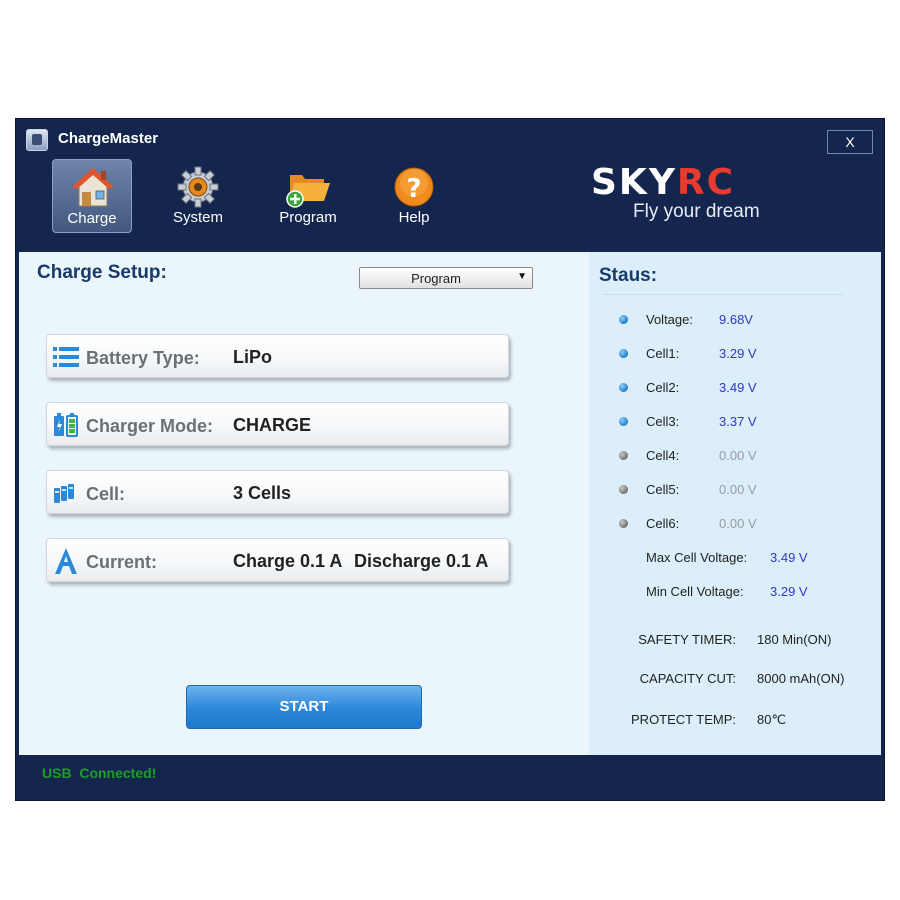 Image resolution: width=900 pixels, height=900 pixels. Describe the element at coordinates (663, 421) in the screenshot. I see `cell3-label: Cell3:` at that location.